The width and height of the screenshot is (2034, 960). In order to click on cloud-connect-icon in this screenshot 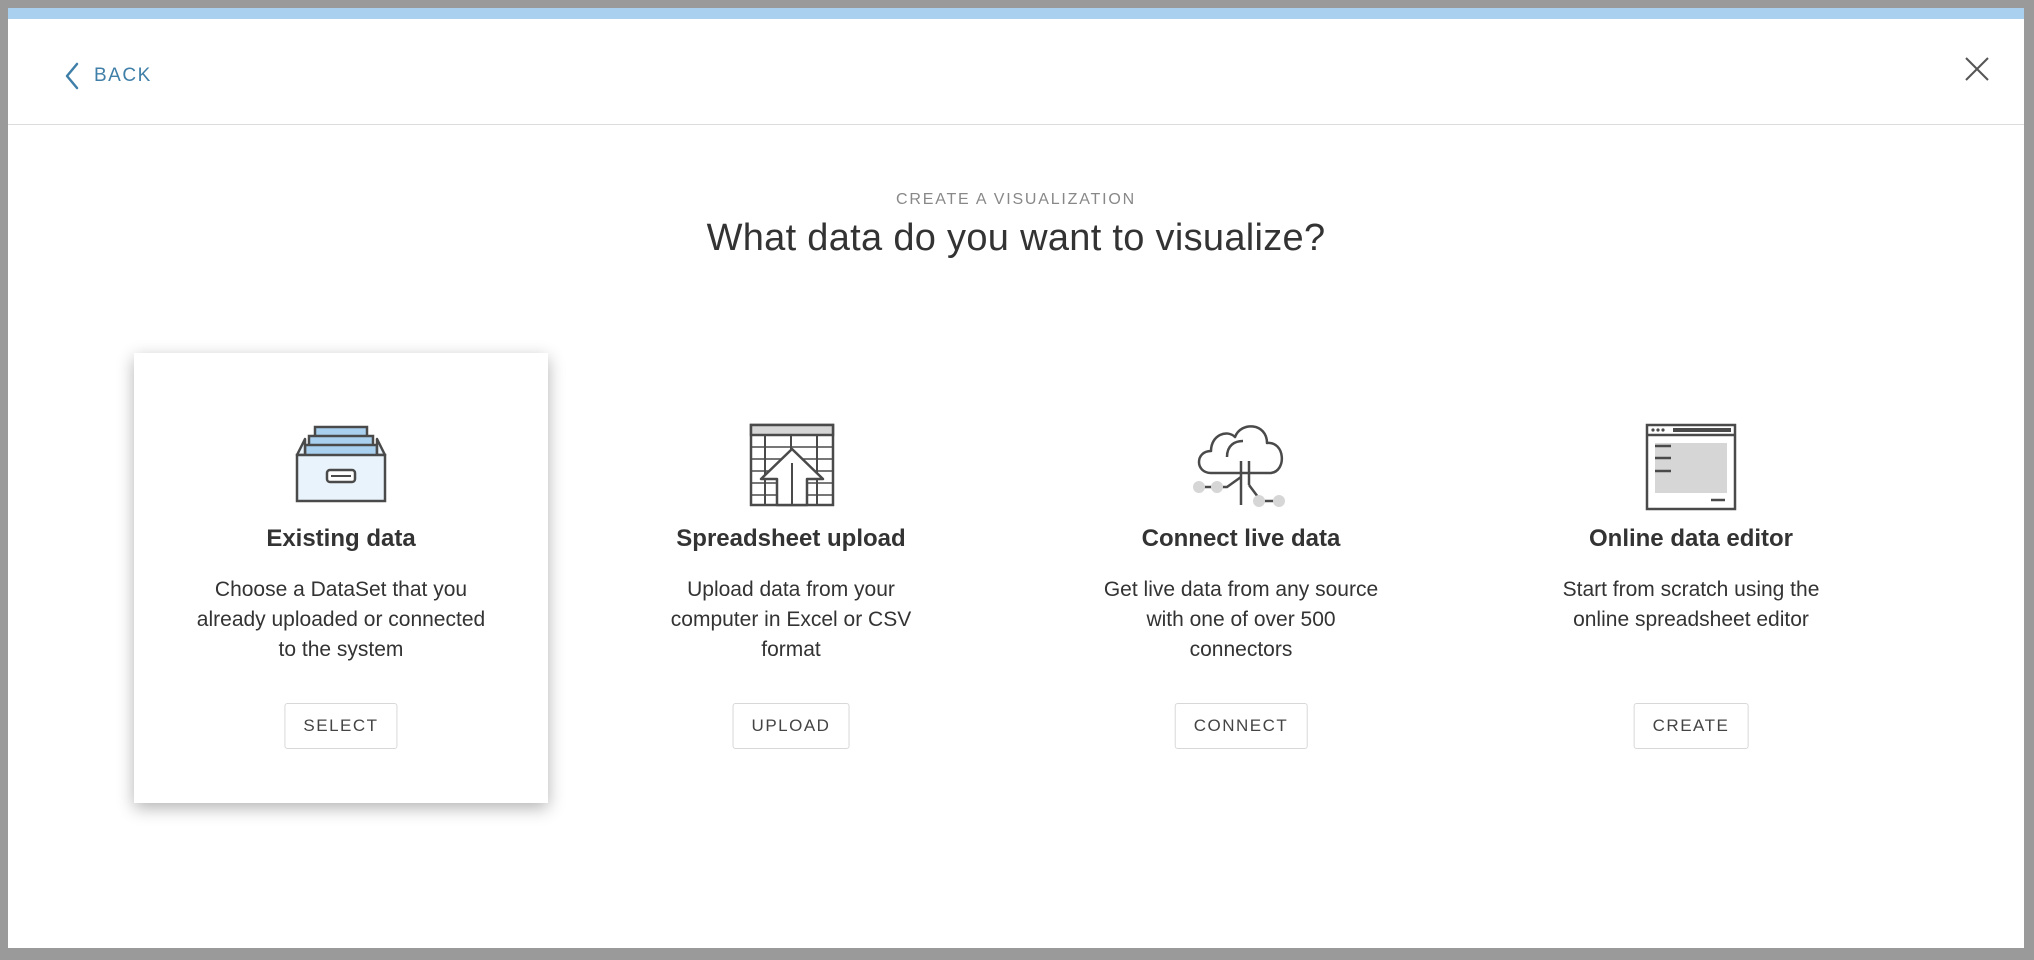, I will do `click(1241, 465)`.